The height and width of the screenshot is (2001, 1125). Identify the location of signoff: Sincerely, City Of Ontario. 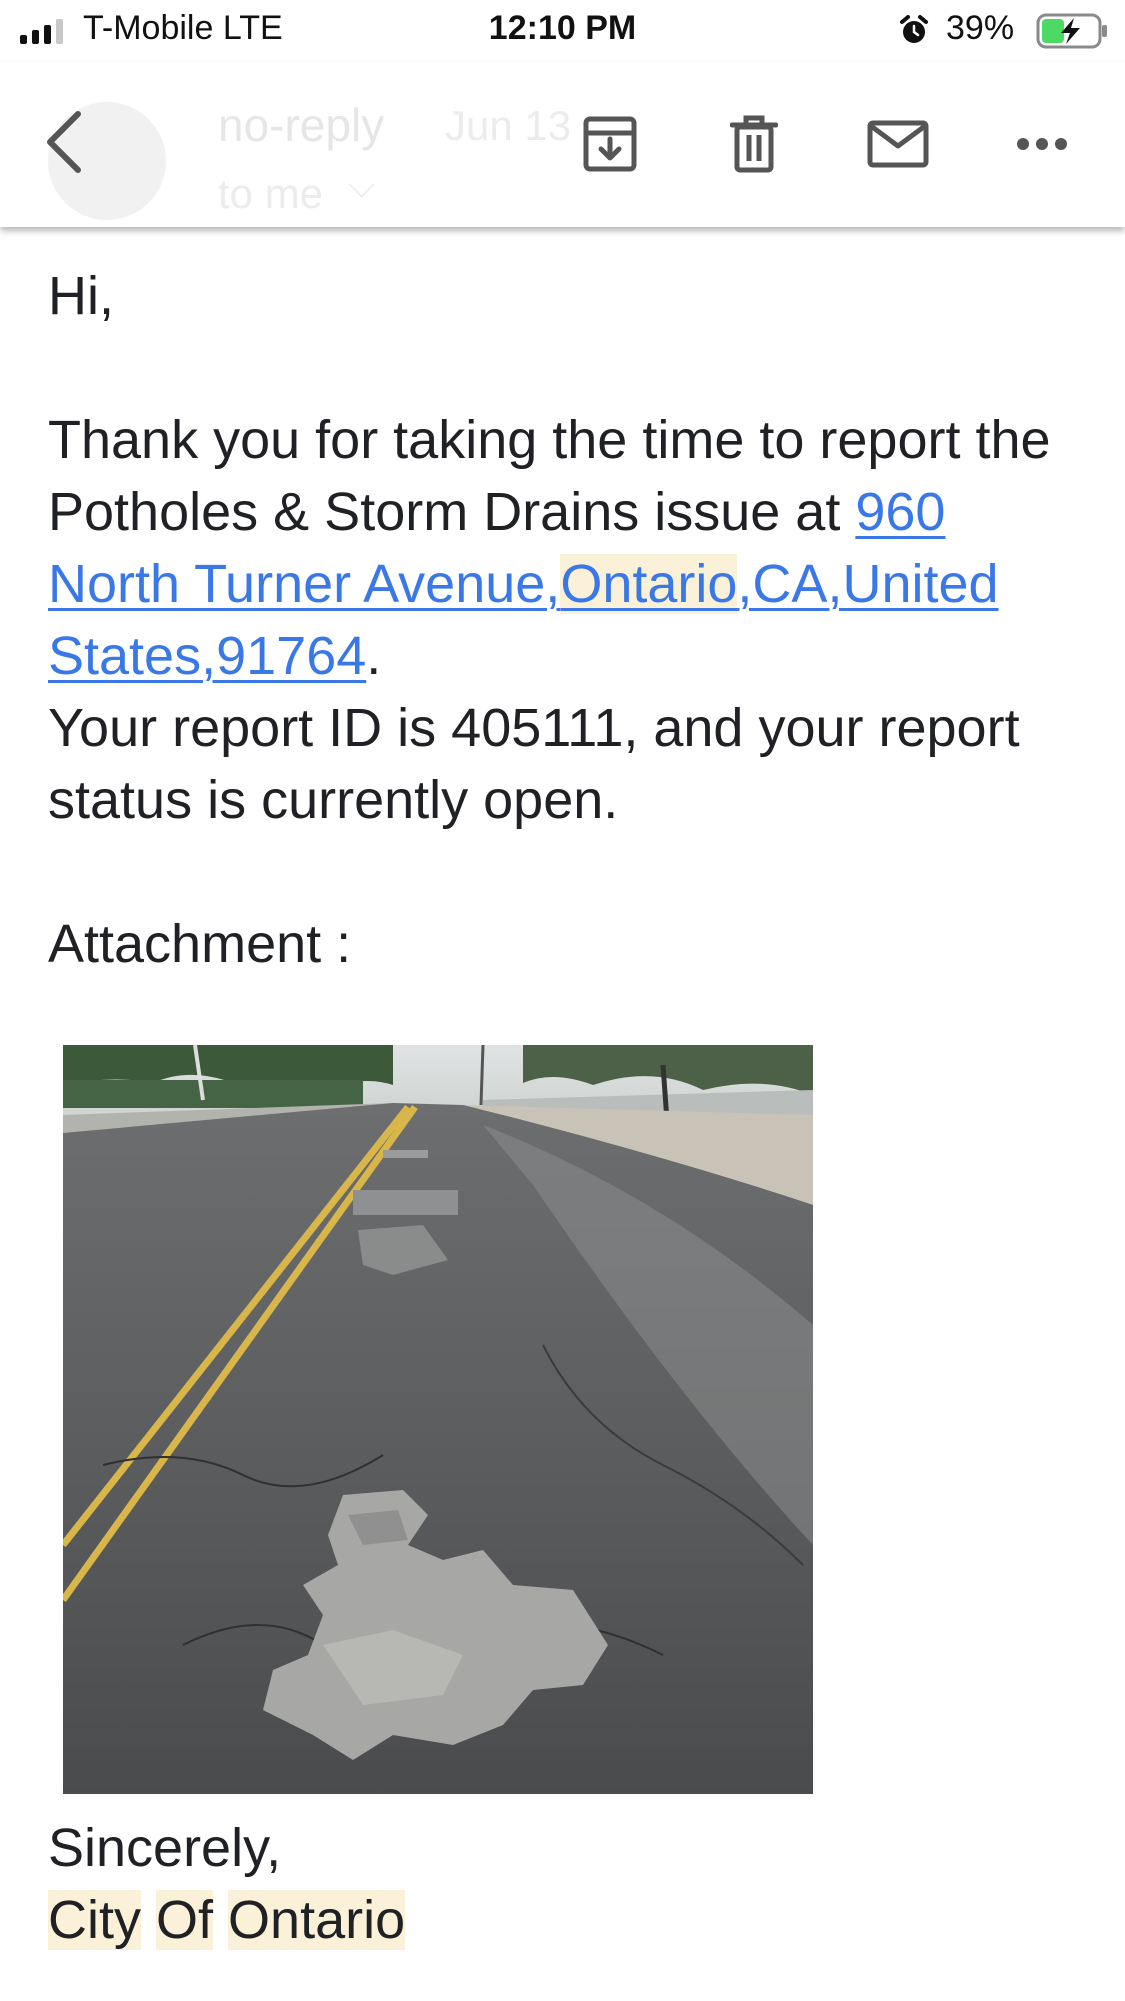
(227, 1884).